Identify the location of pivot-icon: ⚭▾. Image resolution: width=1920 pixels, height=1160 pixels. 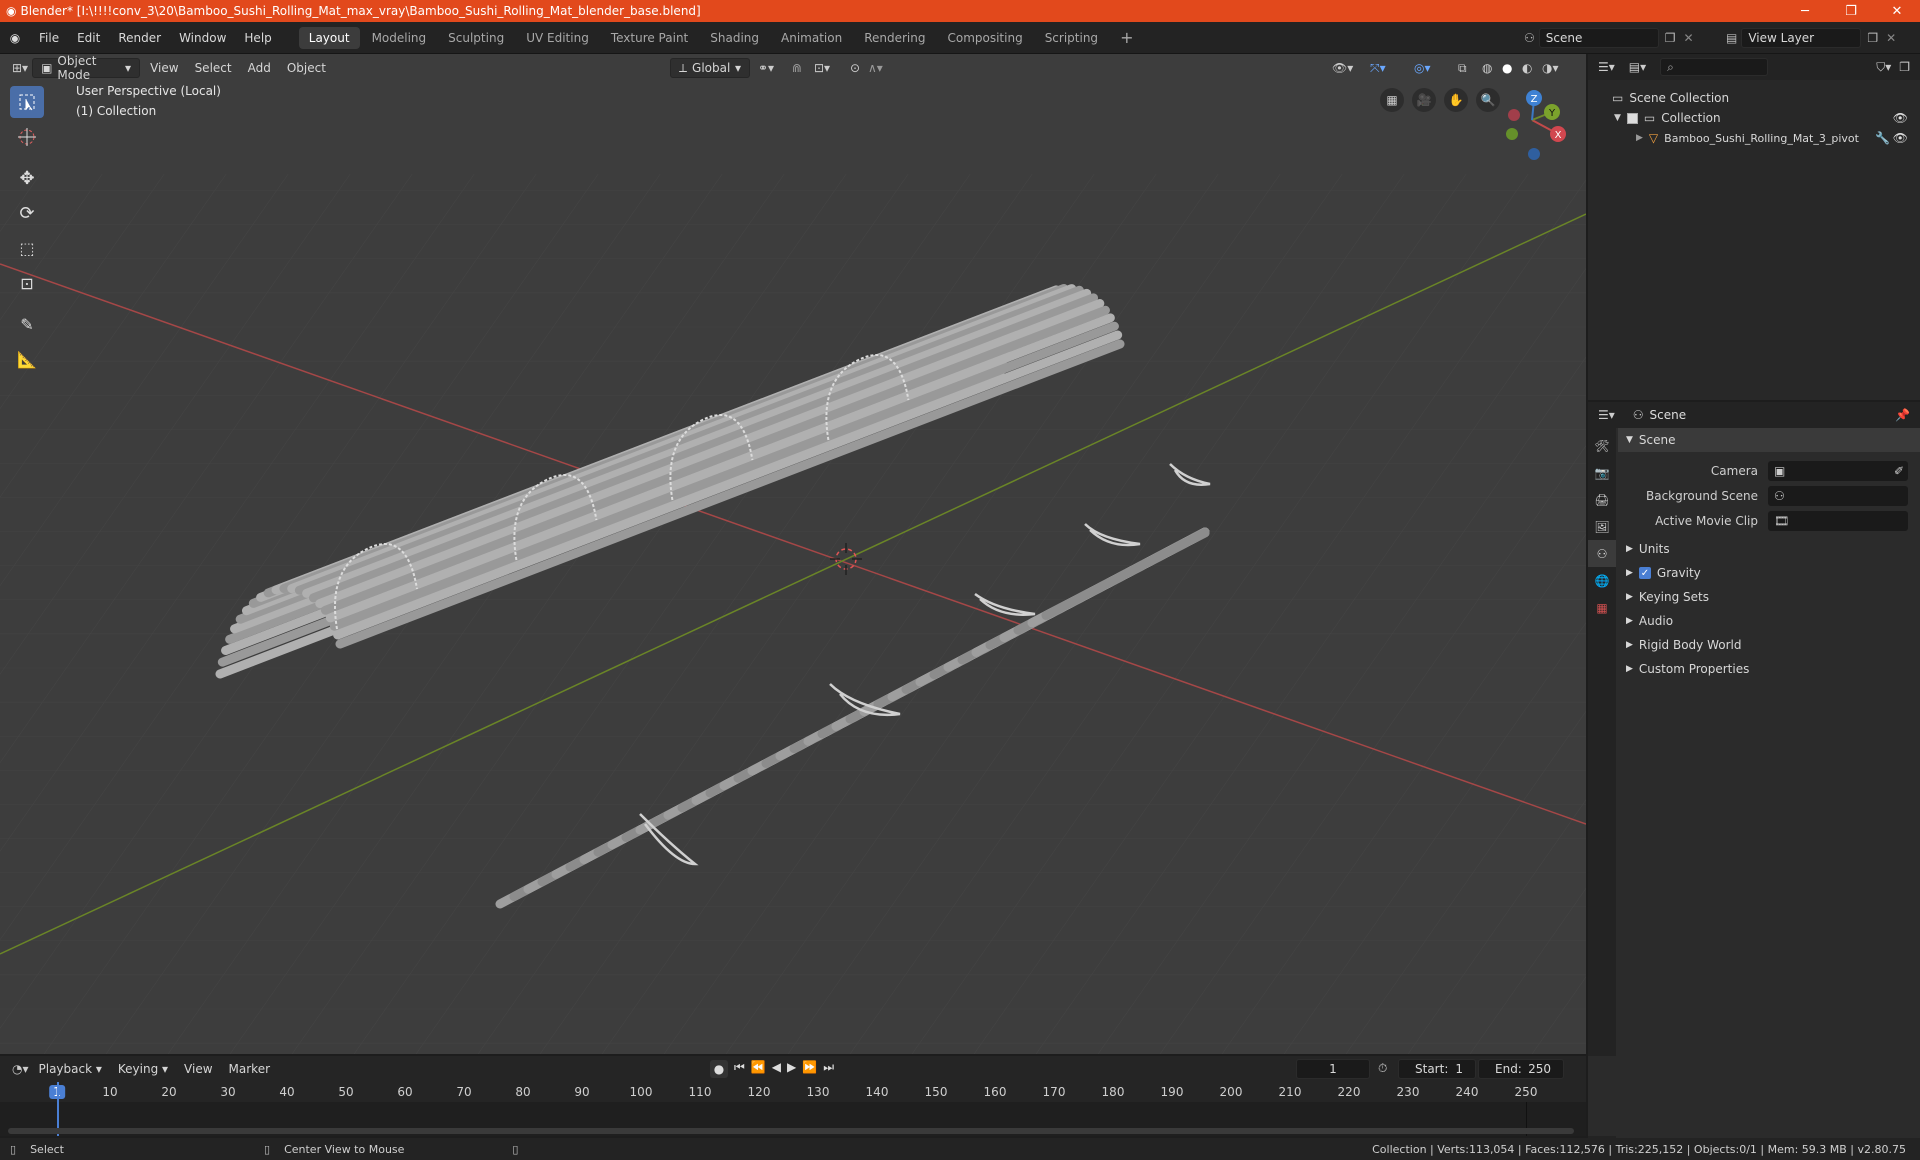
(766, 68).